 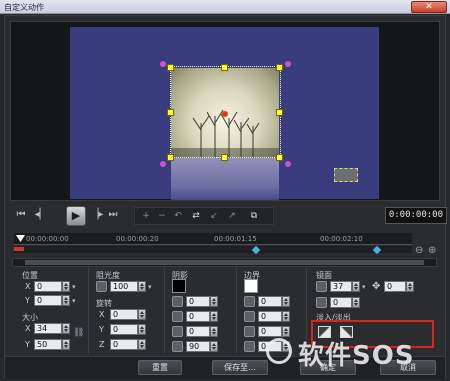 What do you see at coordinates (225, 7) in the screenshot?
I see `title-bar: 自定义动作 ✕` at bounding box center [225, 7].